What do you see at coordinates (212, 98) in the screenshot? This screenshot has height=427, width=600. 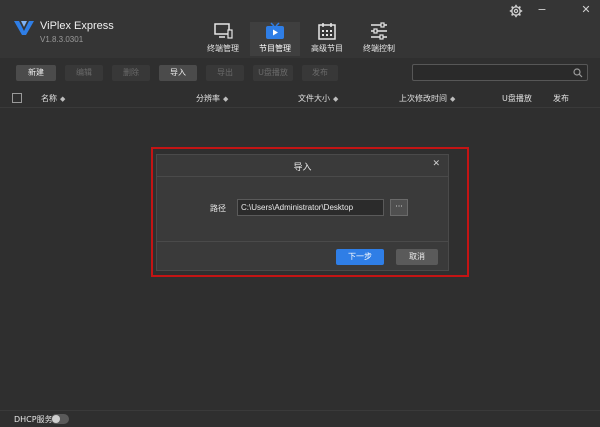 I see `column-resolution: 分辨率 ◆` at bounding box center [212, 98].